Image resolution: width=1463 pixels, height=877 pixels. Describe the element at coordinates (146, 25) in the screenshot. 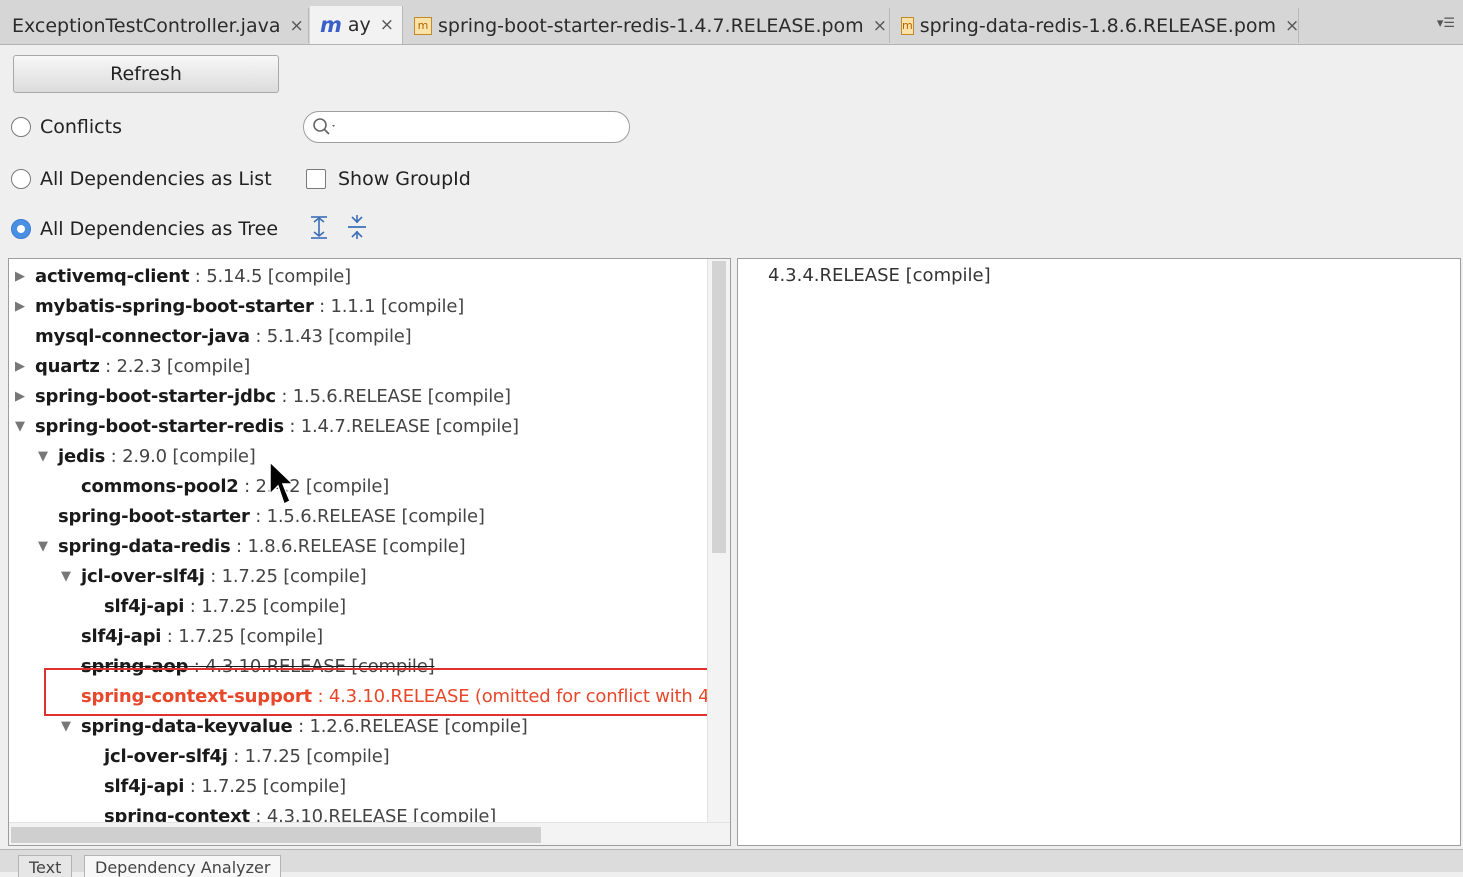

I see `tab-label: ExceptionTestController.java` at that location.